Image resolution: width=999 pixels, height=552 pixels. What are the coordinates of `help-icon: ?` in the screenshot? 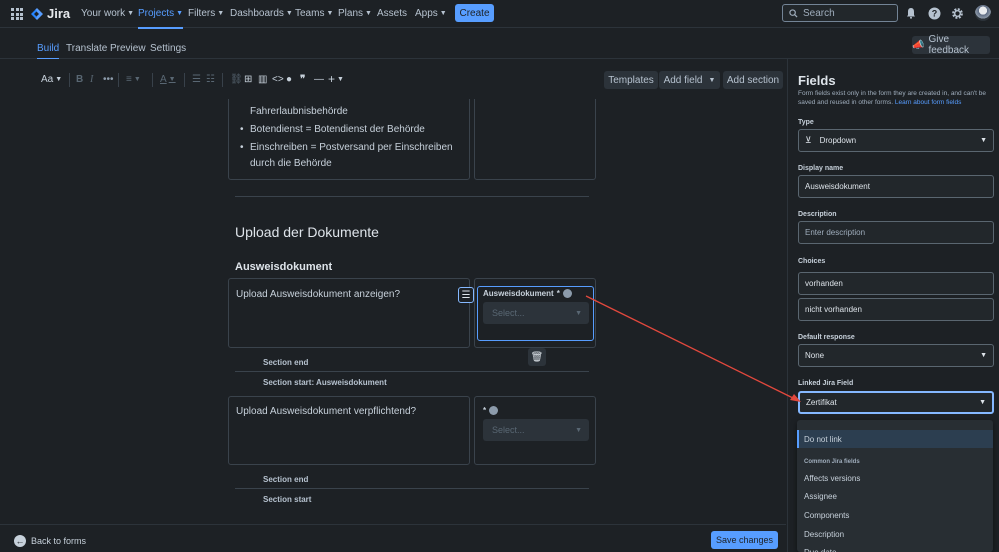 It's located at (934, 13).